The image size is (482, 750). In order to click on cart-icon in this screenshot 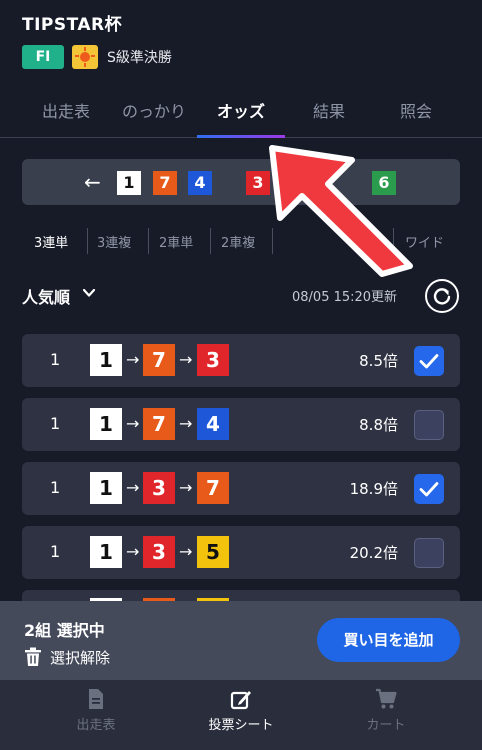, I will do `click(386, 698)`.